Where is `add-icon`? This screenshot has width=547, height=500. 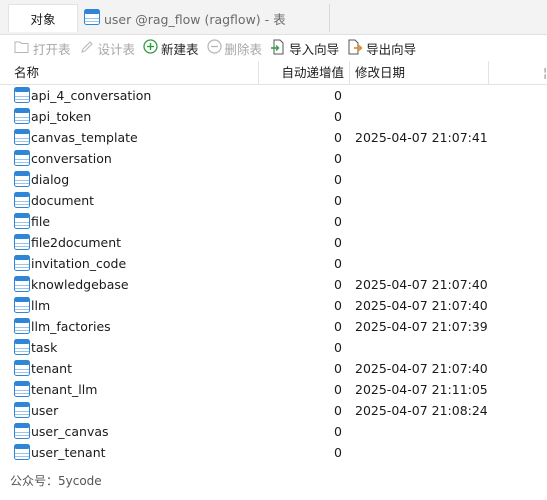
add-icon is located at coordinates (150, 48).